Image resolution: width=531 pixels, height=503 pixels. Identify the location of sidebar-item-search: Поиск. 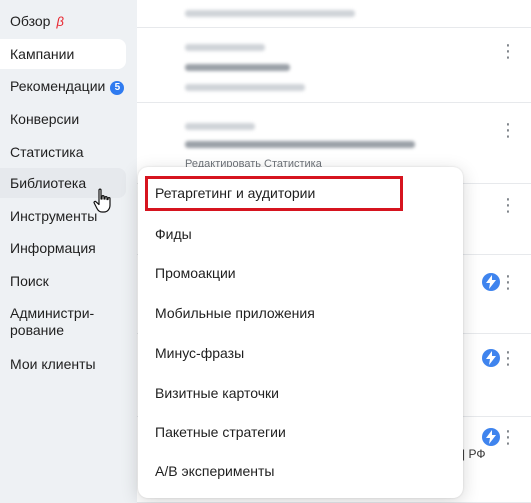
(63, 281).